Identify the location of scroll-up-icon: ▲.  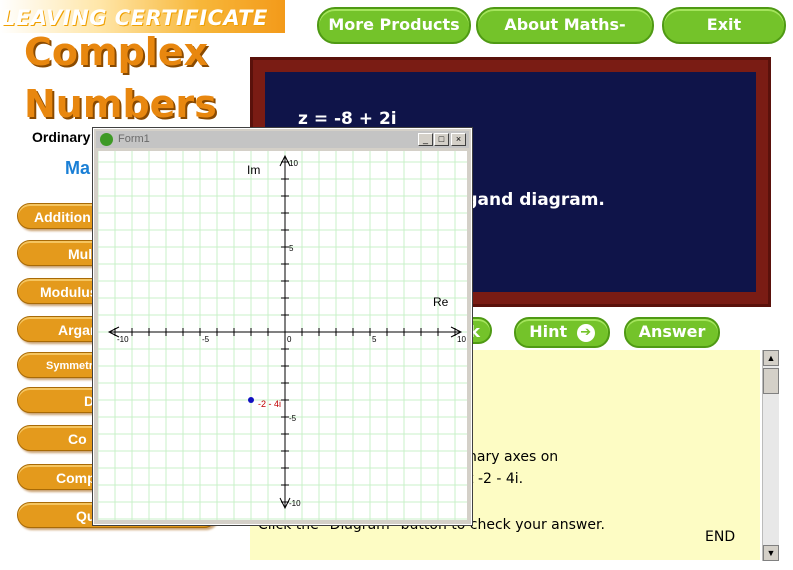
(771, 358).